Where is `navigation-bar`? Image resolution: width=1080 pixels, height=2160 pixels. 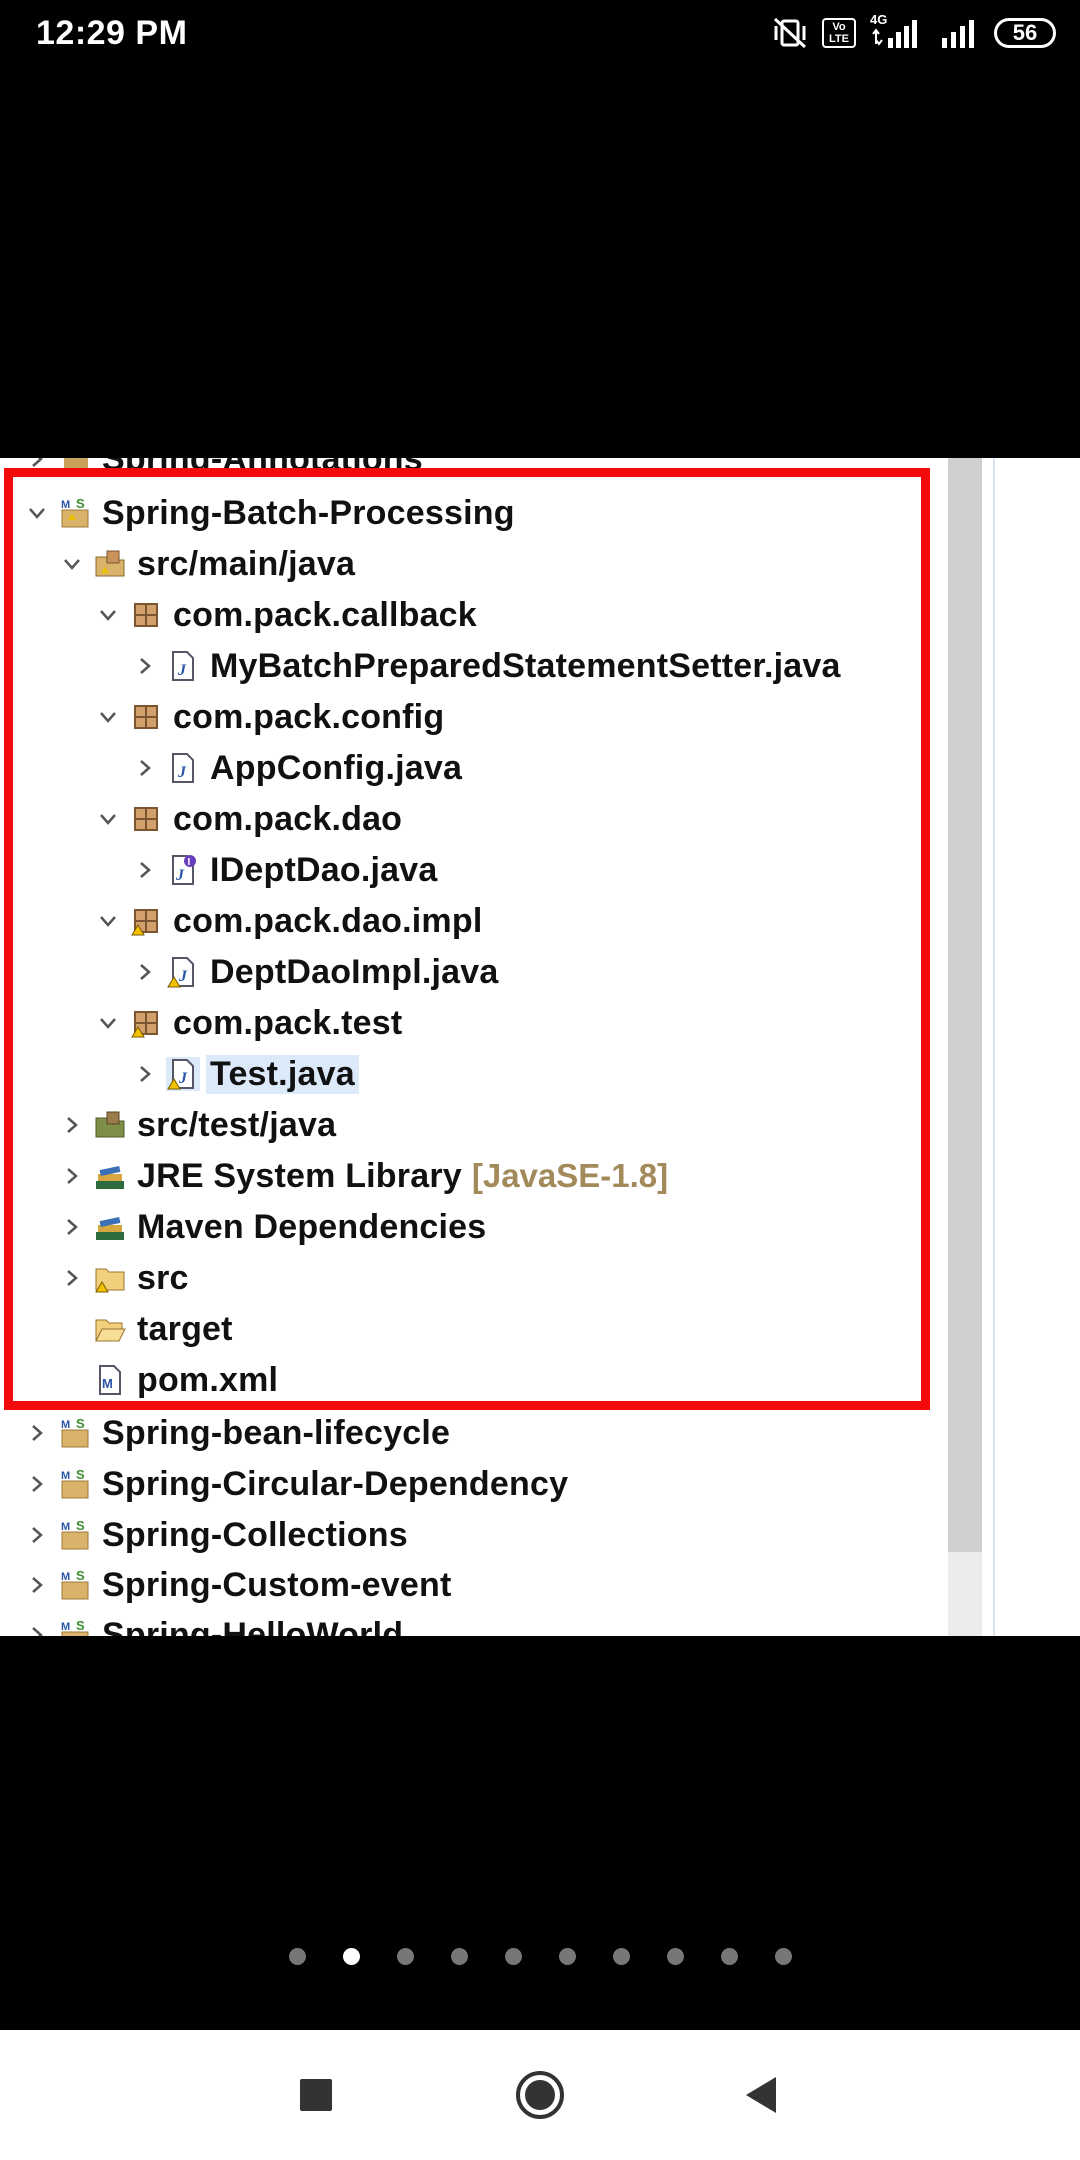 navigation-bar is located at coordinates (540, 2095).